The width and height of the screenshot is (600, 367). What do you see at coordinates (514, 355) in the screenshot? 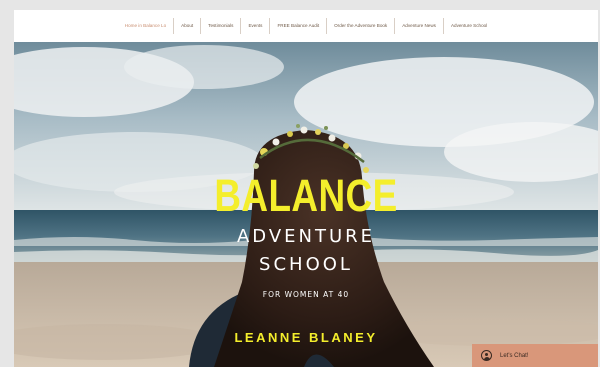
I see `chat-label: Let's Chat!` at bounding box center [514, 355].